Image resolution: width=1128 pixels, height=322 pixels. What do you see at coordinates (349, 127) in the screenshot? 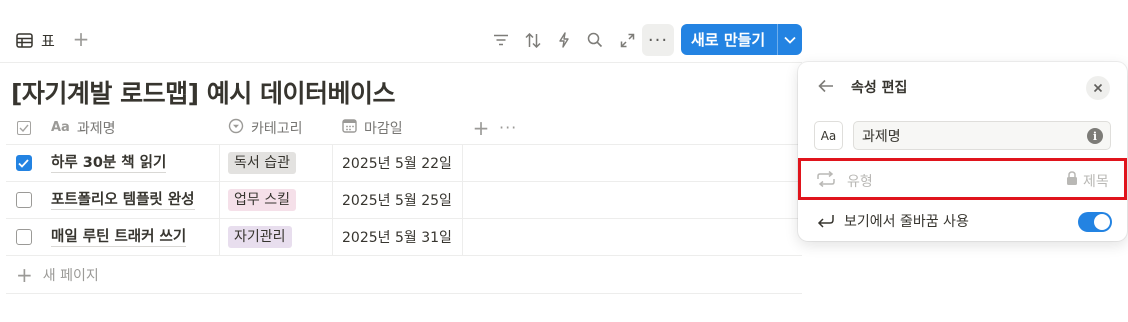
I see `calendar-icon` at bounding box center [349, 127].